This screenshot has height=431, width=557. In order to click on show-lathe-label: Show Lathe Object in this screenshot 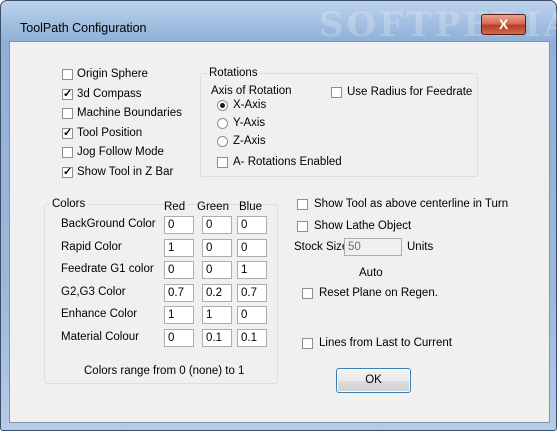, I will do `click(363, 226)`.